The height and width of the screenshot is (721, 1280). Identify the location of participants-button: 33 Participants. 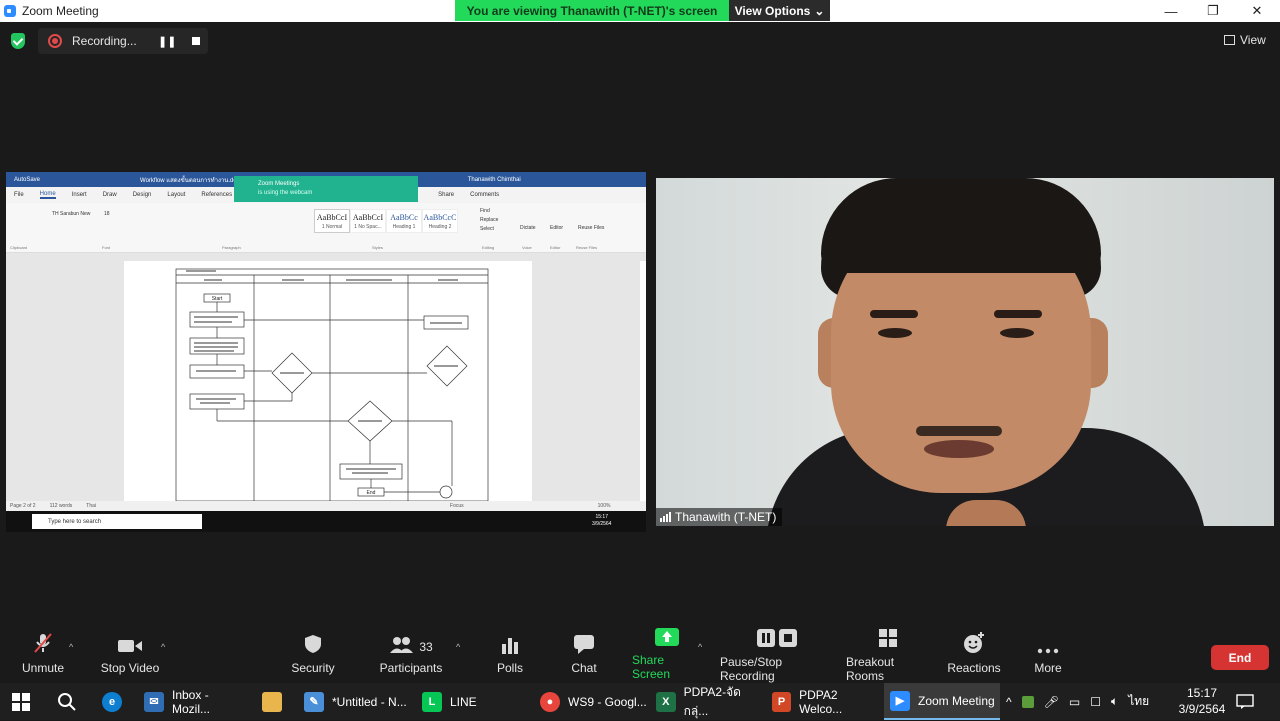
(411, 654).